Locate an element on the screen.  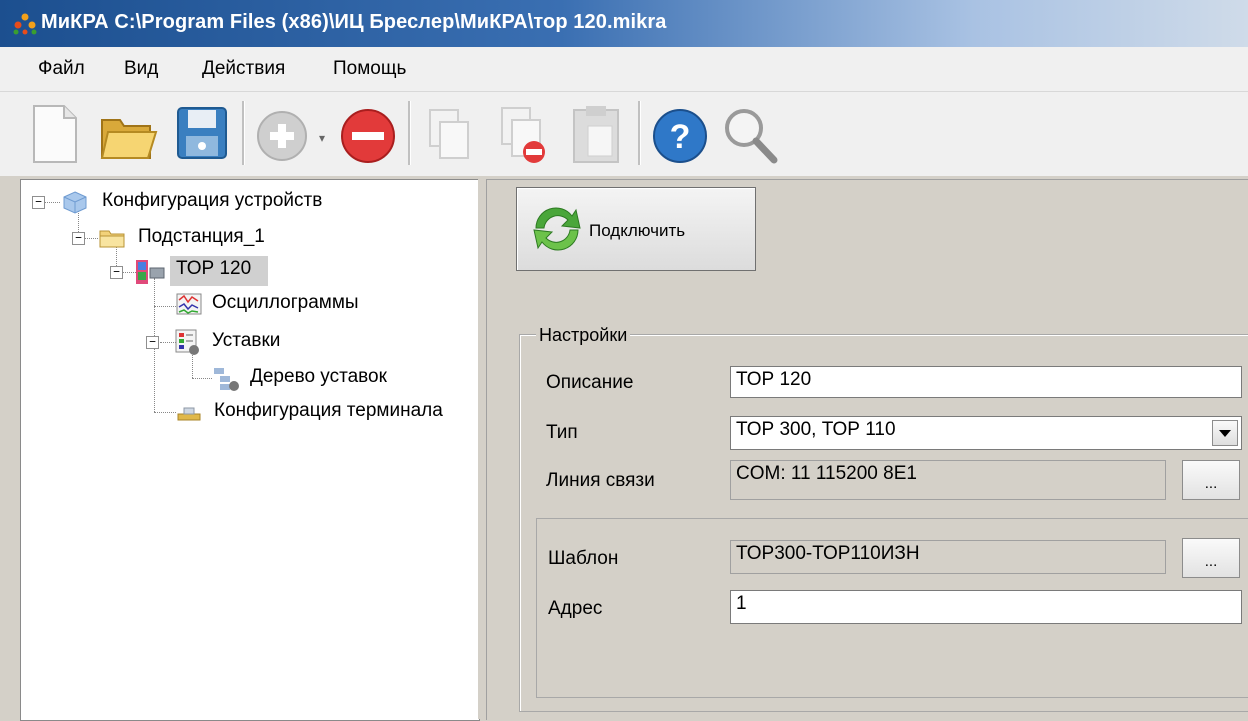
help-icon: ? is located at coordinates (680, 134).